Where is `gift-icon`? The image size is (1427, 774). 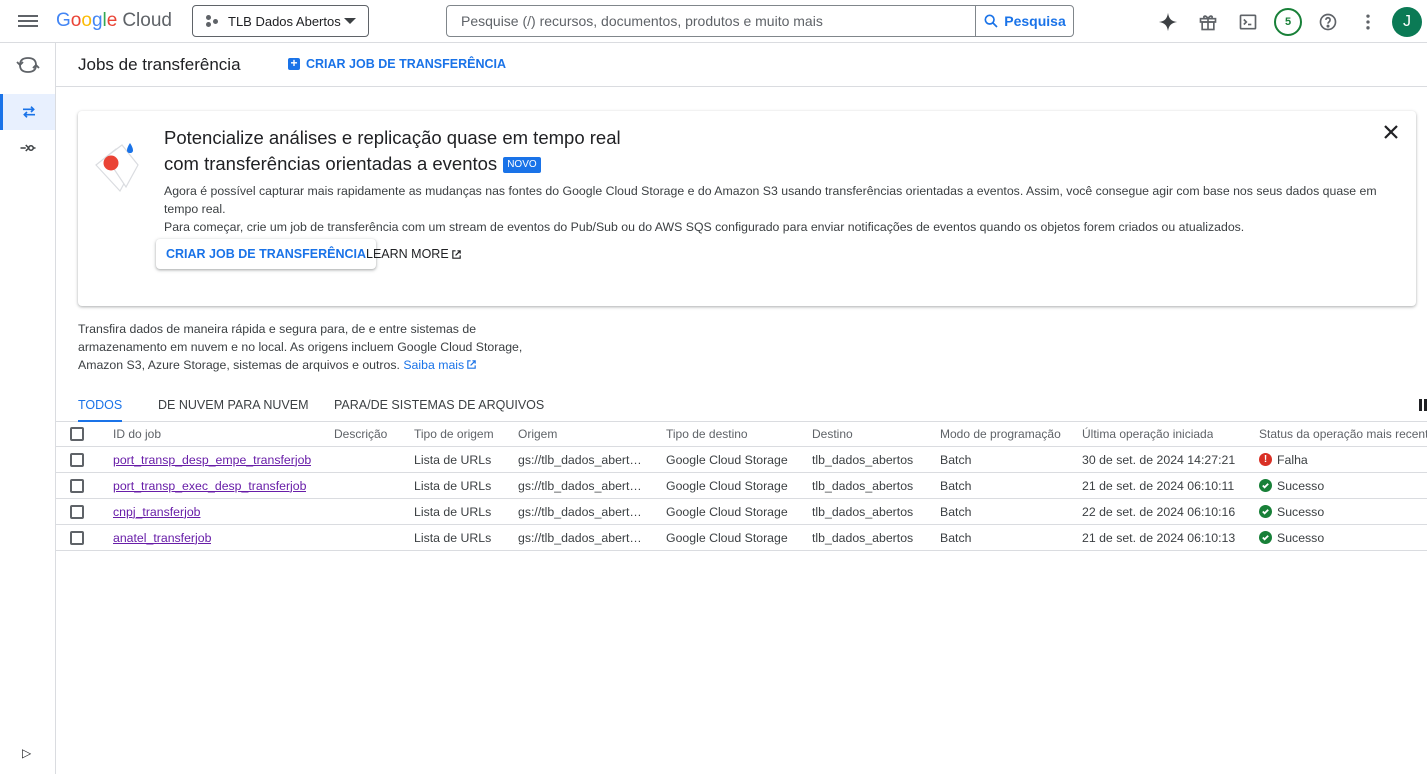
gift-icon is located at coordinates (1208, 22).